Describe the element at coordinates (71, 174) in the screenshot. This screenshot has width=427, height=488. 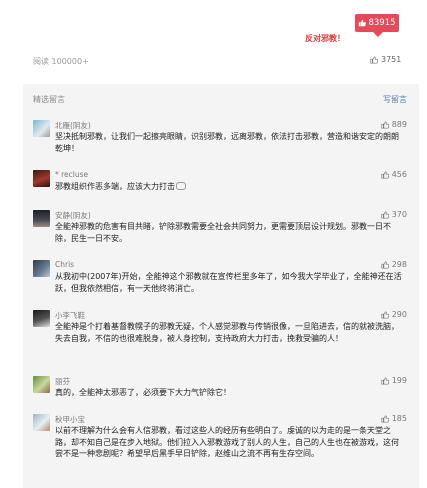
I see `comment-nickname: * recluse` at that location.